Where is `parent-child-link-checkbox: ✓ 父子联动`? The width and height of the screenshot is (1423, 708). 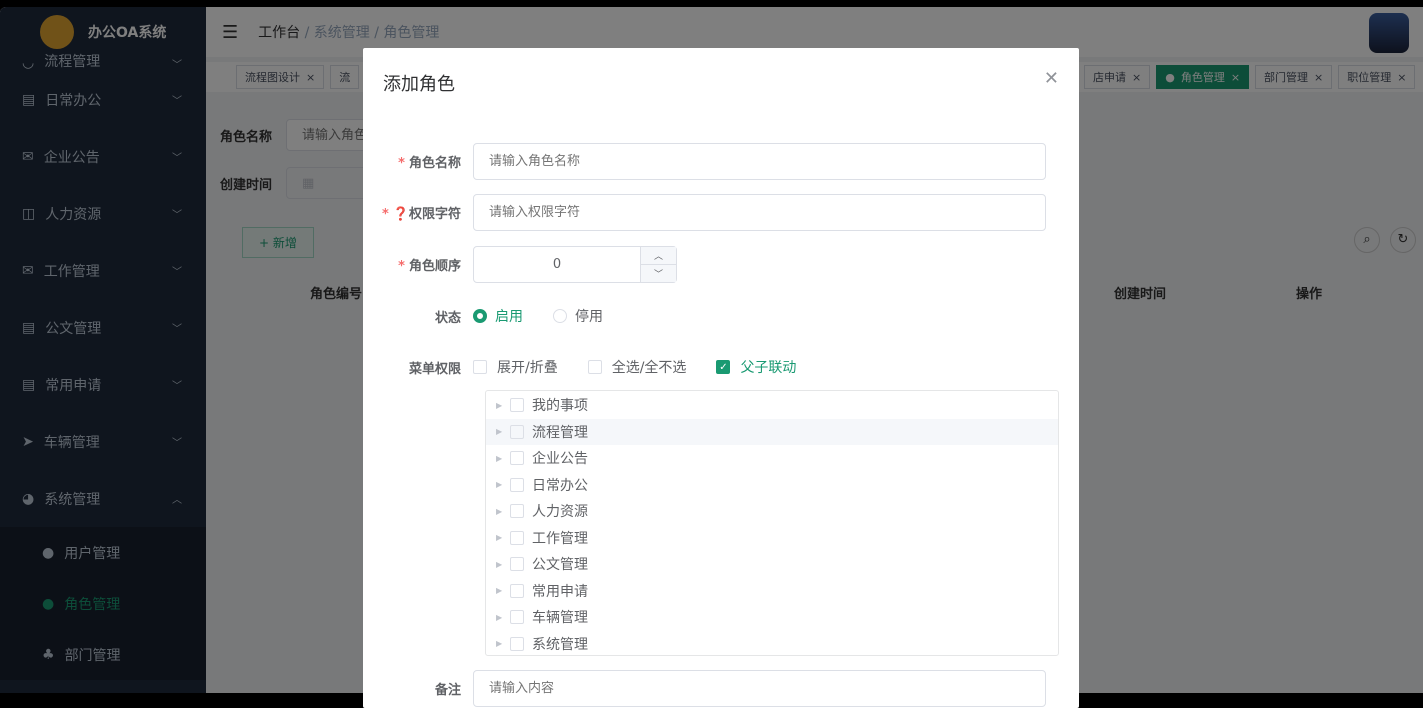 parent-child-link-checkbox: ✓ 父子联动 is located at coordinates (756, 367).